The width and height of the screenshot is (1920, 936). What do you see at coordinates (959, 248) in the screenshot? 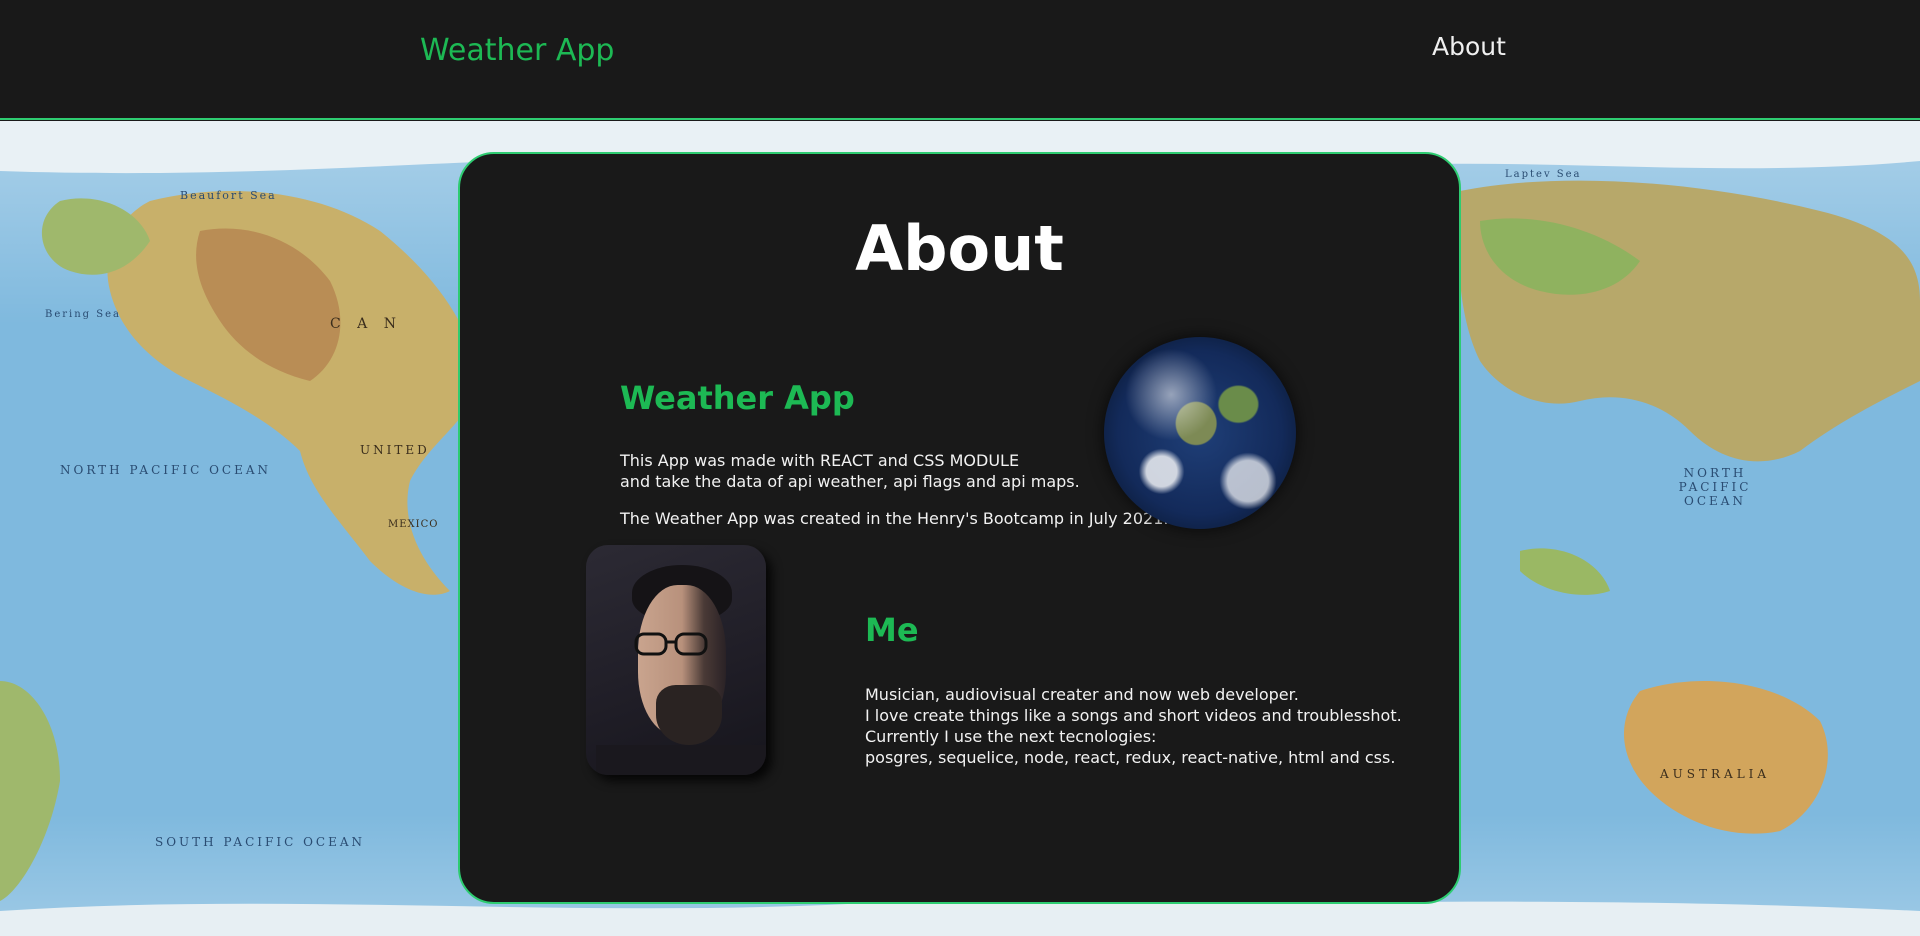
I see `page-title: About` at bounding box center [959, 248].